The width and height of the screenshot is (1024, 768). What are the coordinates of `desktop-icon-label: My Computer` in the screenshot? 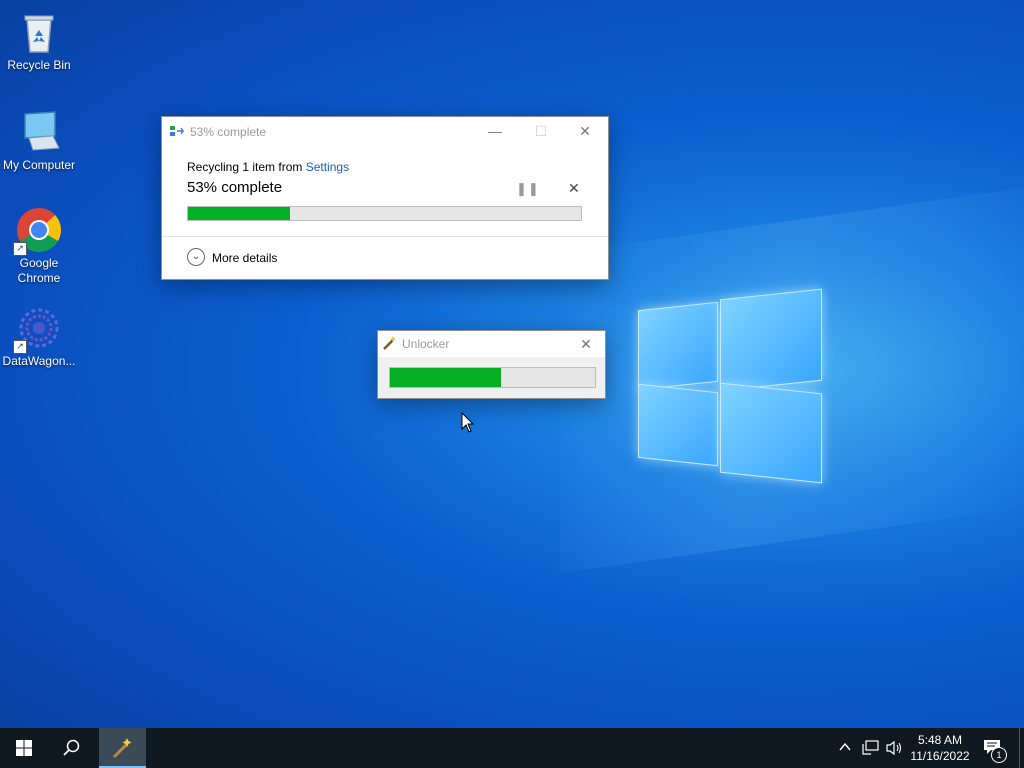 It's located at (39, 165).